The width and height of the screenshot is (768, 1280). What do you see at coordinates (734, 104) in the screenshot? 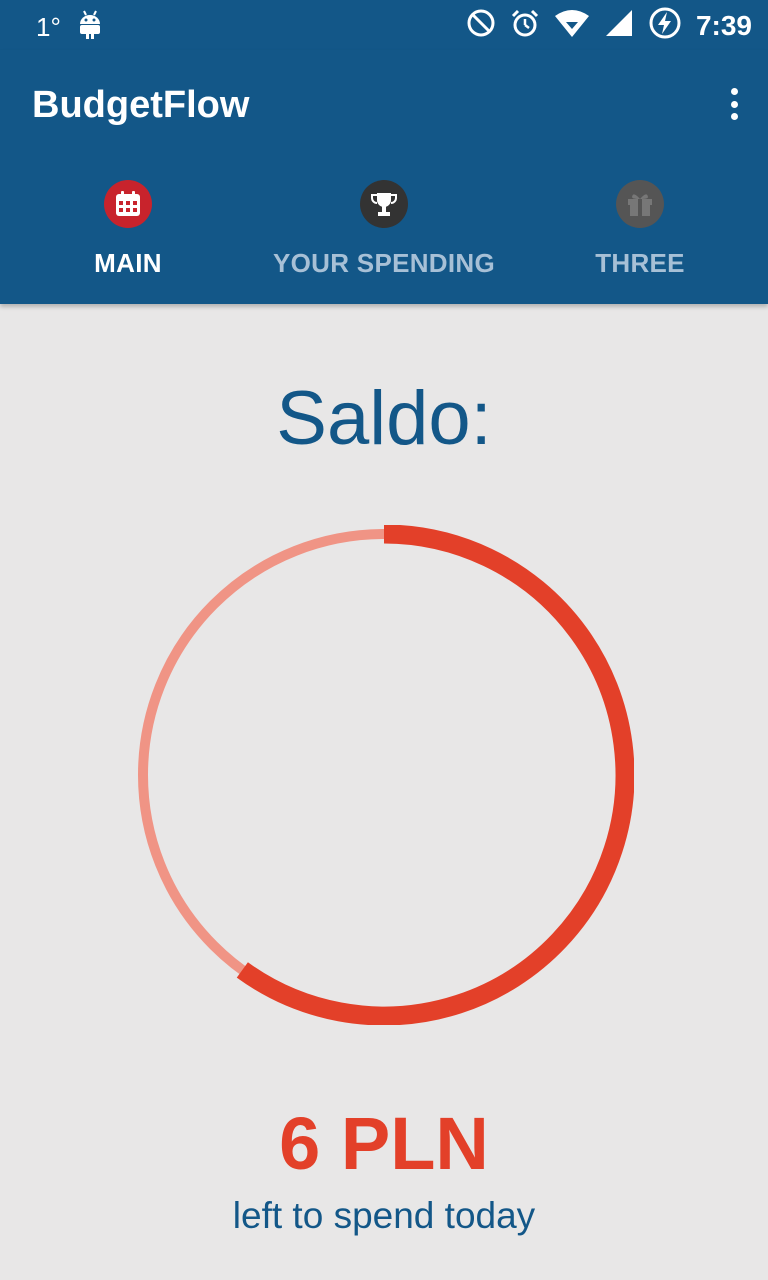
I see `more-options-button` at bounding box center [734, 104].